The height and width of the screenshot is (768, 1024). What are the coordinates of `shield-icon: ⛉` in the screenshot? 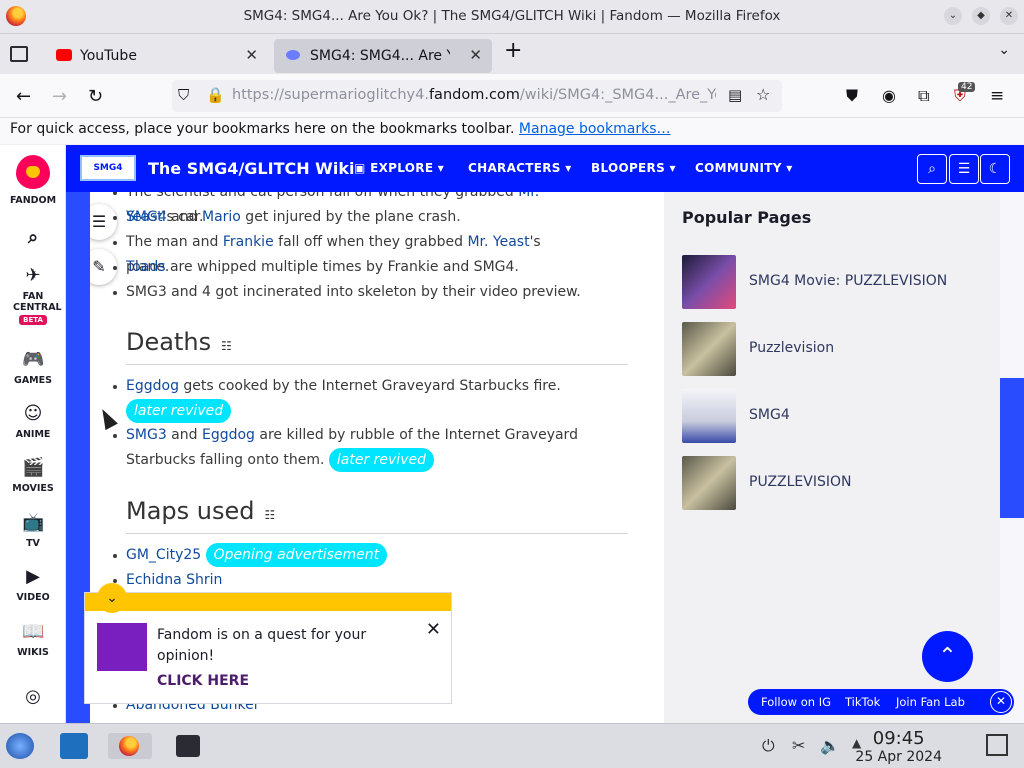 It's located at (183, 95).